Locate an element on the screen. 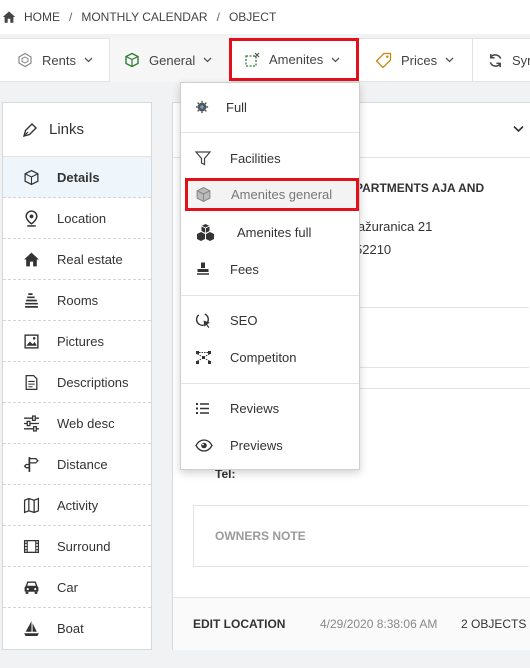 The height and width of the screenshot is (668, 530). list-icon is located at coordinates (202, 408).